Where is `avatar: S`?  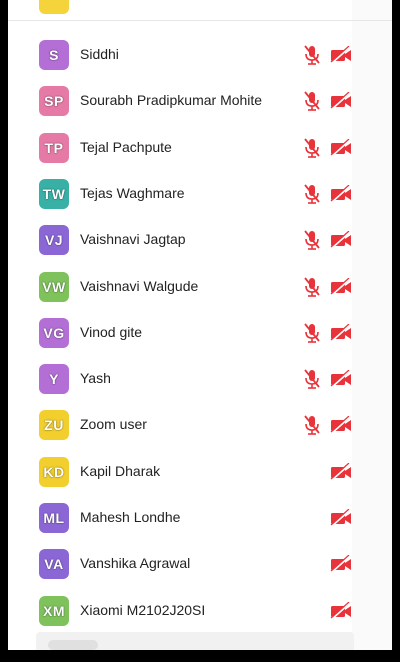
avatar: S is located at coordinates (54, 55).